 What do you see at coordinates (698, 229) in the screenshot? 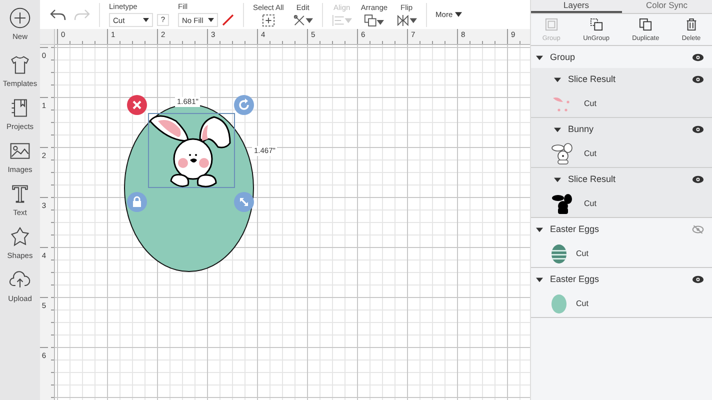
I see `hidden-eye-icon` at bounding box center [698, 229].